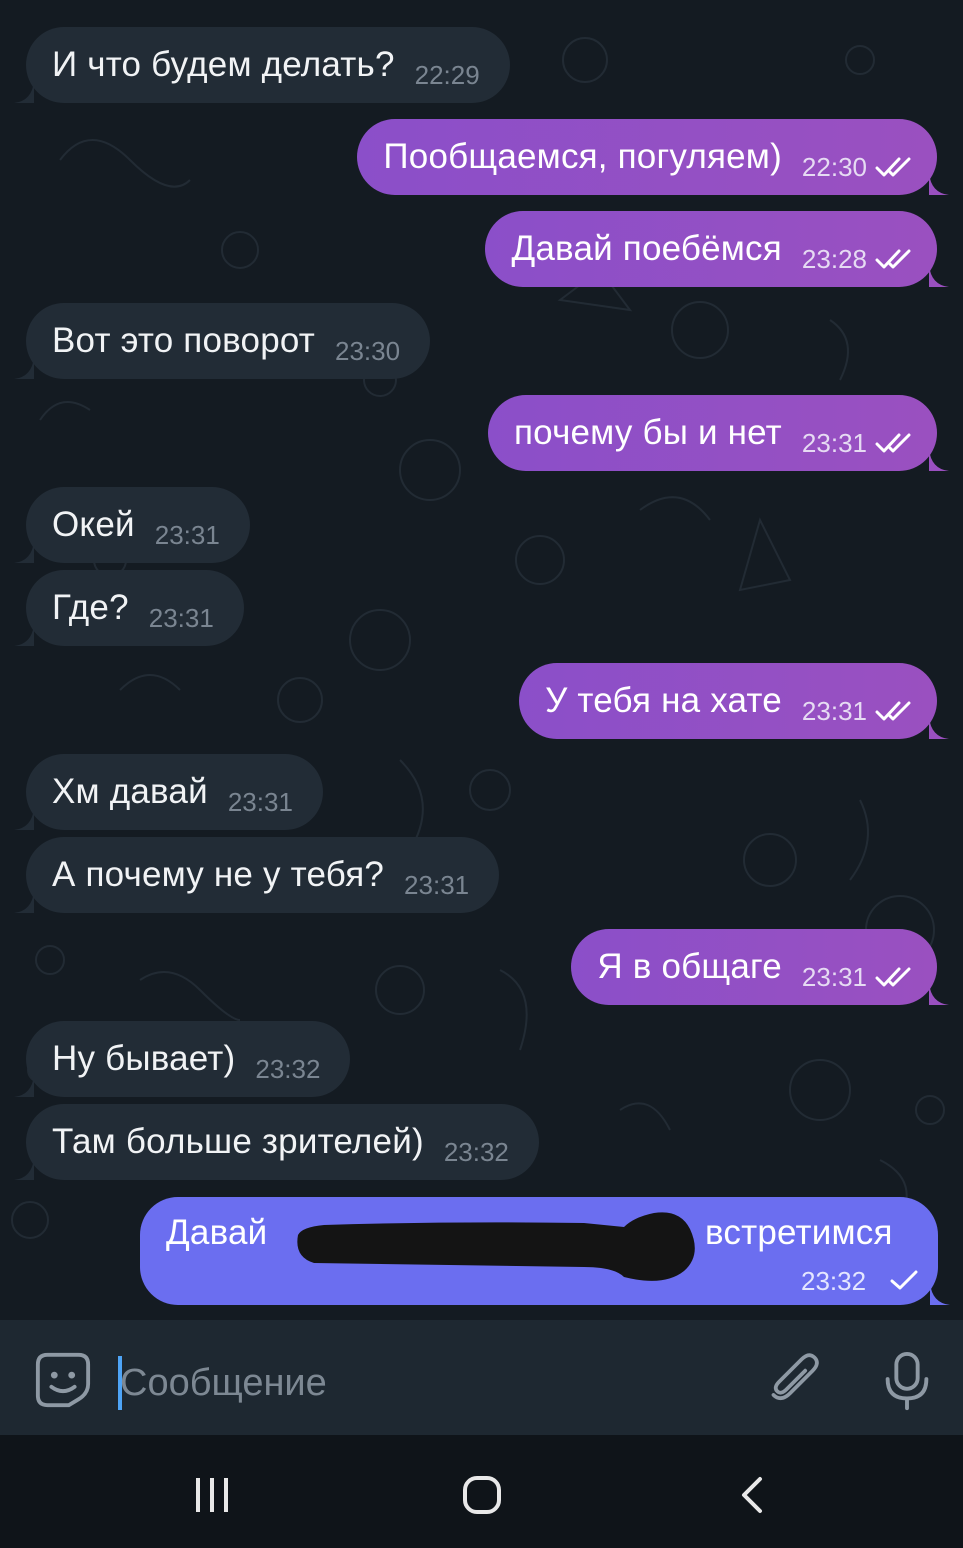  Describe the element at coordinates (648, 432) in the screenshot. I see `message-text: почему бы и нет` at that location.